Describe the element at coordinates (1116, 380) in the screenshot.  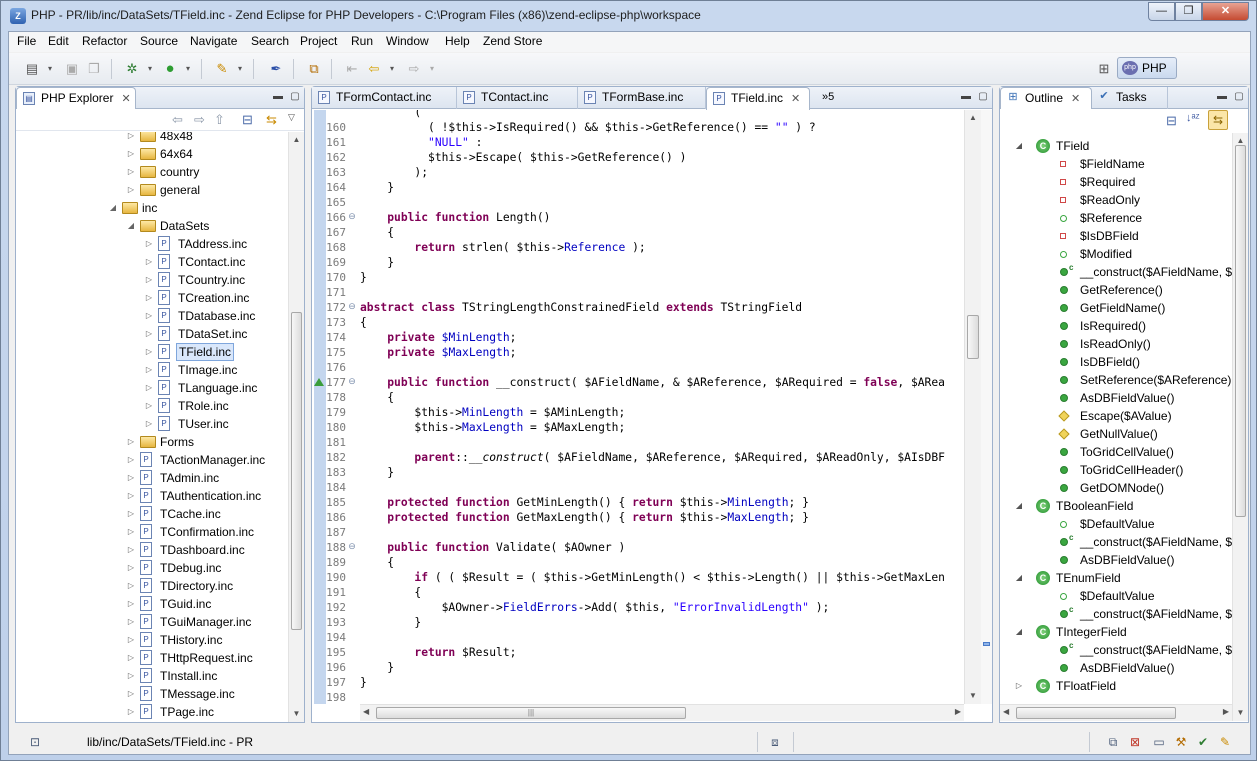
I see `outline-member-item: SetReference($AReference)` at that location.